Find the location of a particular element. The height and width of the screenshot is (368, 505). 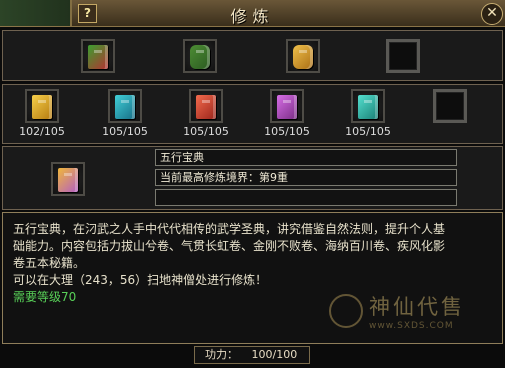

book-icon is located at coordinates (98, 57).